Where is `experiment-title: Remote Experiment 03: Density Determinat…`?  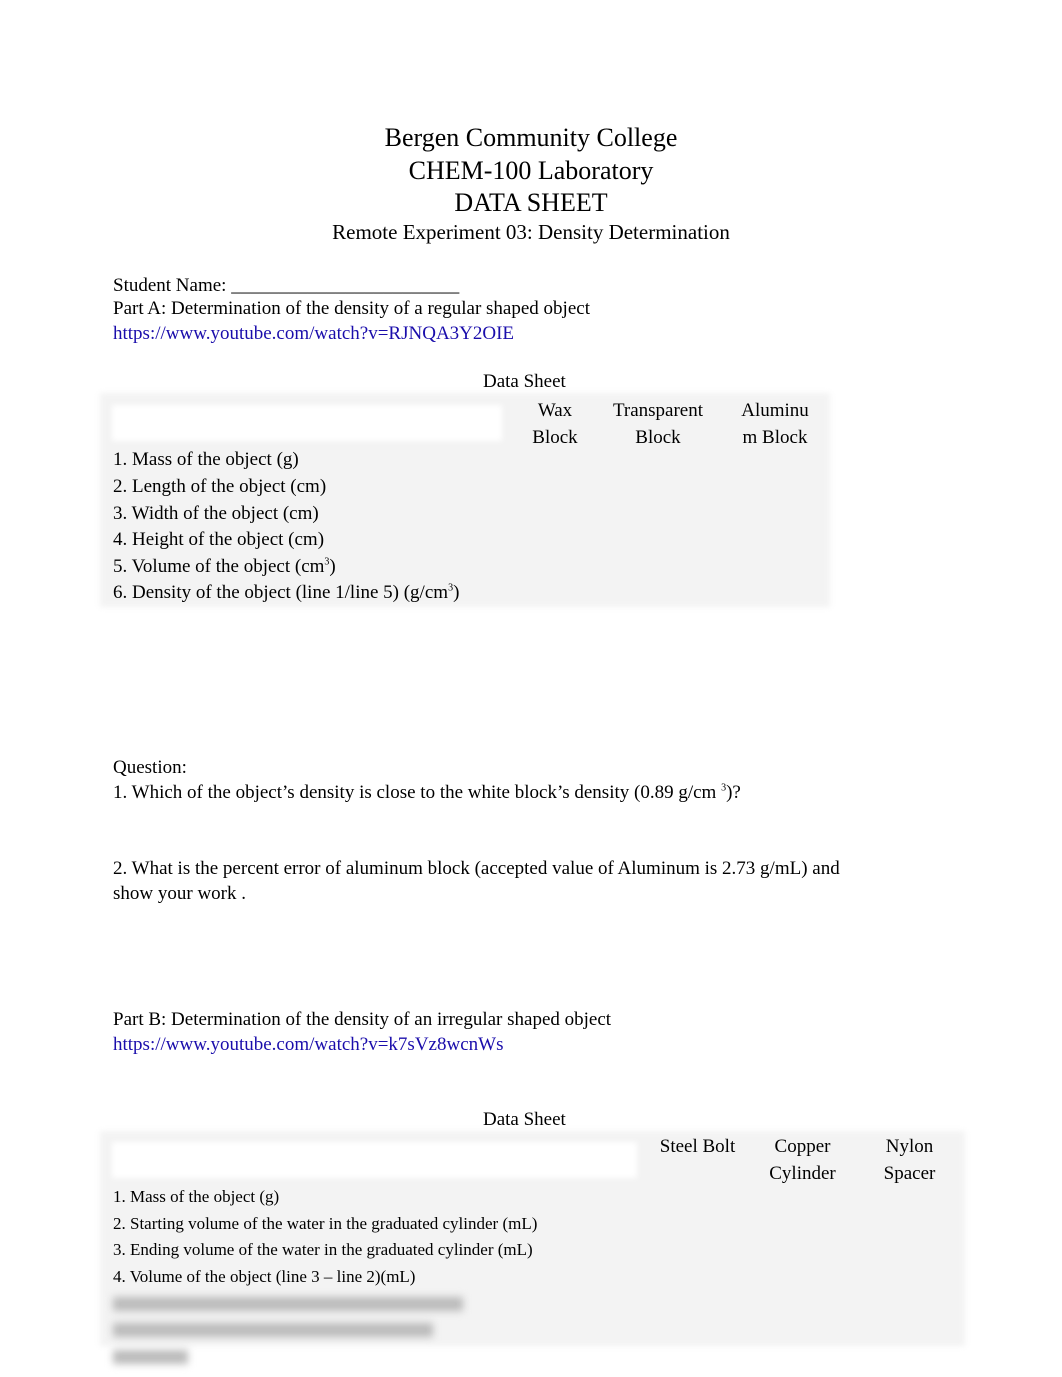 experiment-title: Remote Experiment 03: Density Determinat… is located at coordinates (531, 232).